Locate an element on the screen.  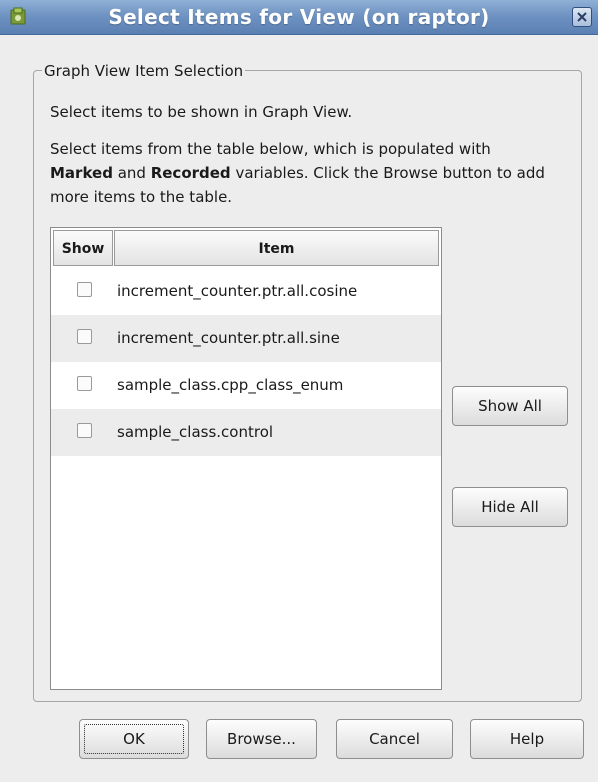
item-label: increment_counter.ptr.all.sine is located at coordinates (228, 338).